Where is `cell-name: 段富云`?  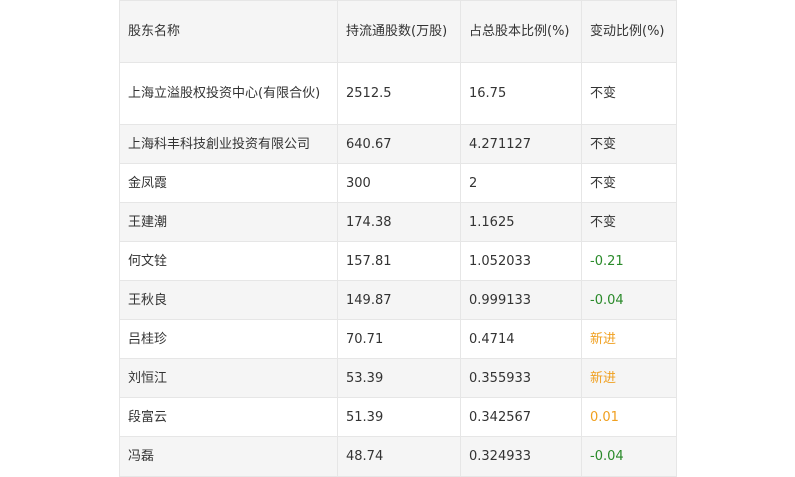 cell-name: 段富云 is located at coordinates (228, 417).